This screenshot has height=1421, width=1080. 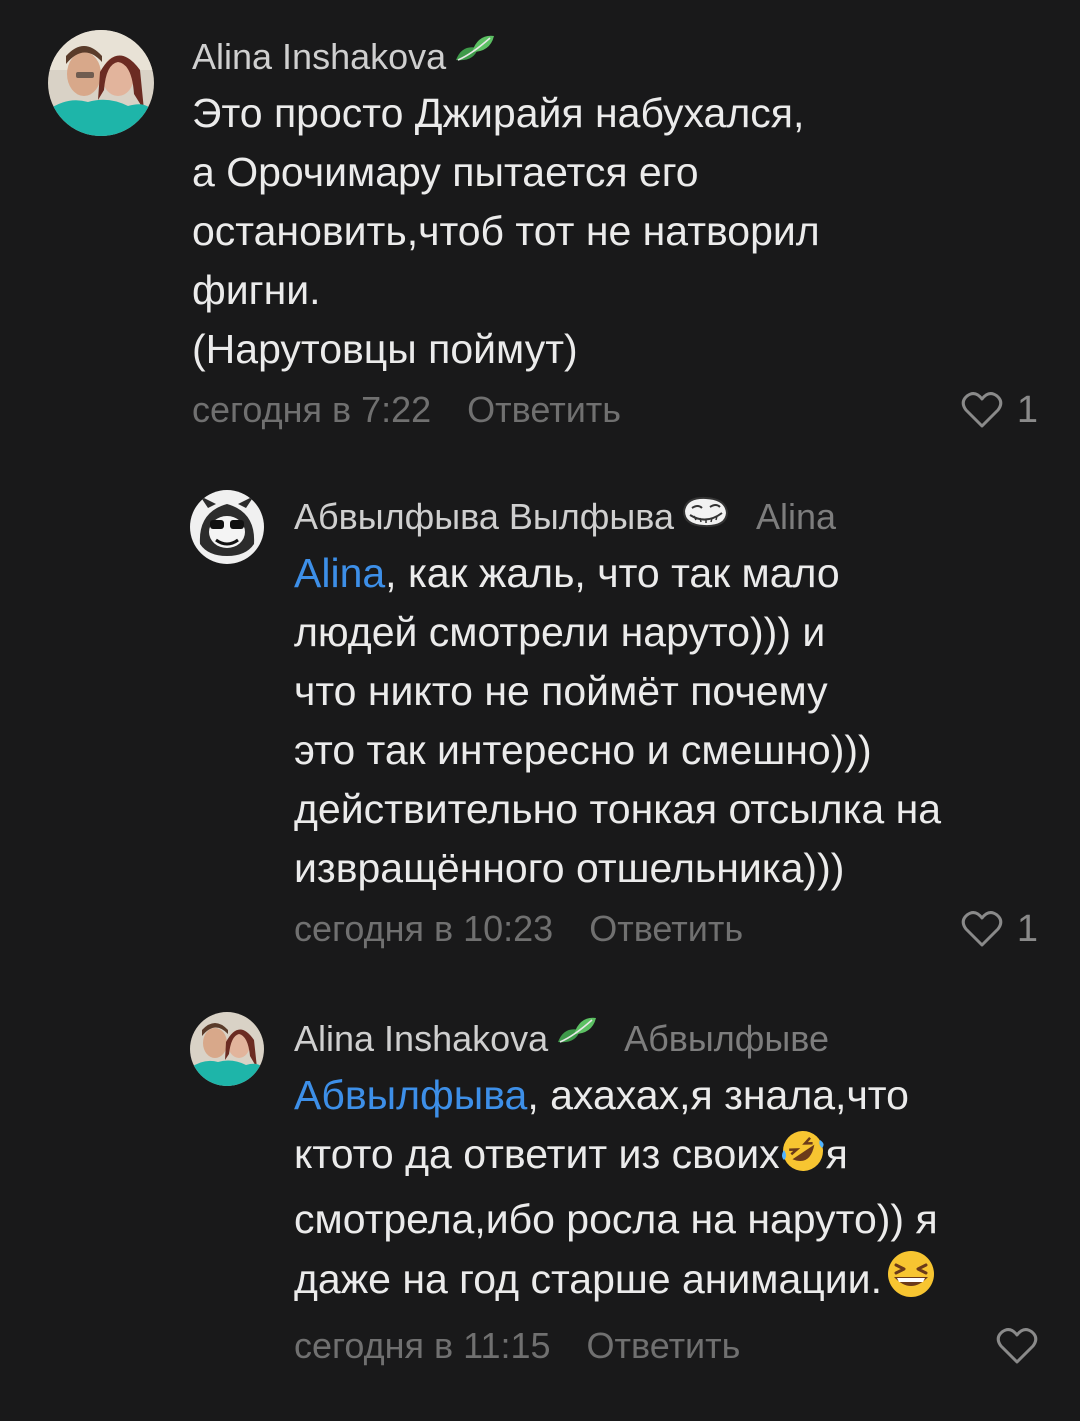 I want to click on mention-link: Alina, so click(x=339, y=573).